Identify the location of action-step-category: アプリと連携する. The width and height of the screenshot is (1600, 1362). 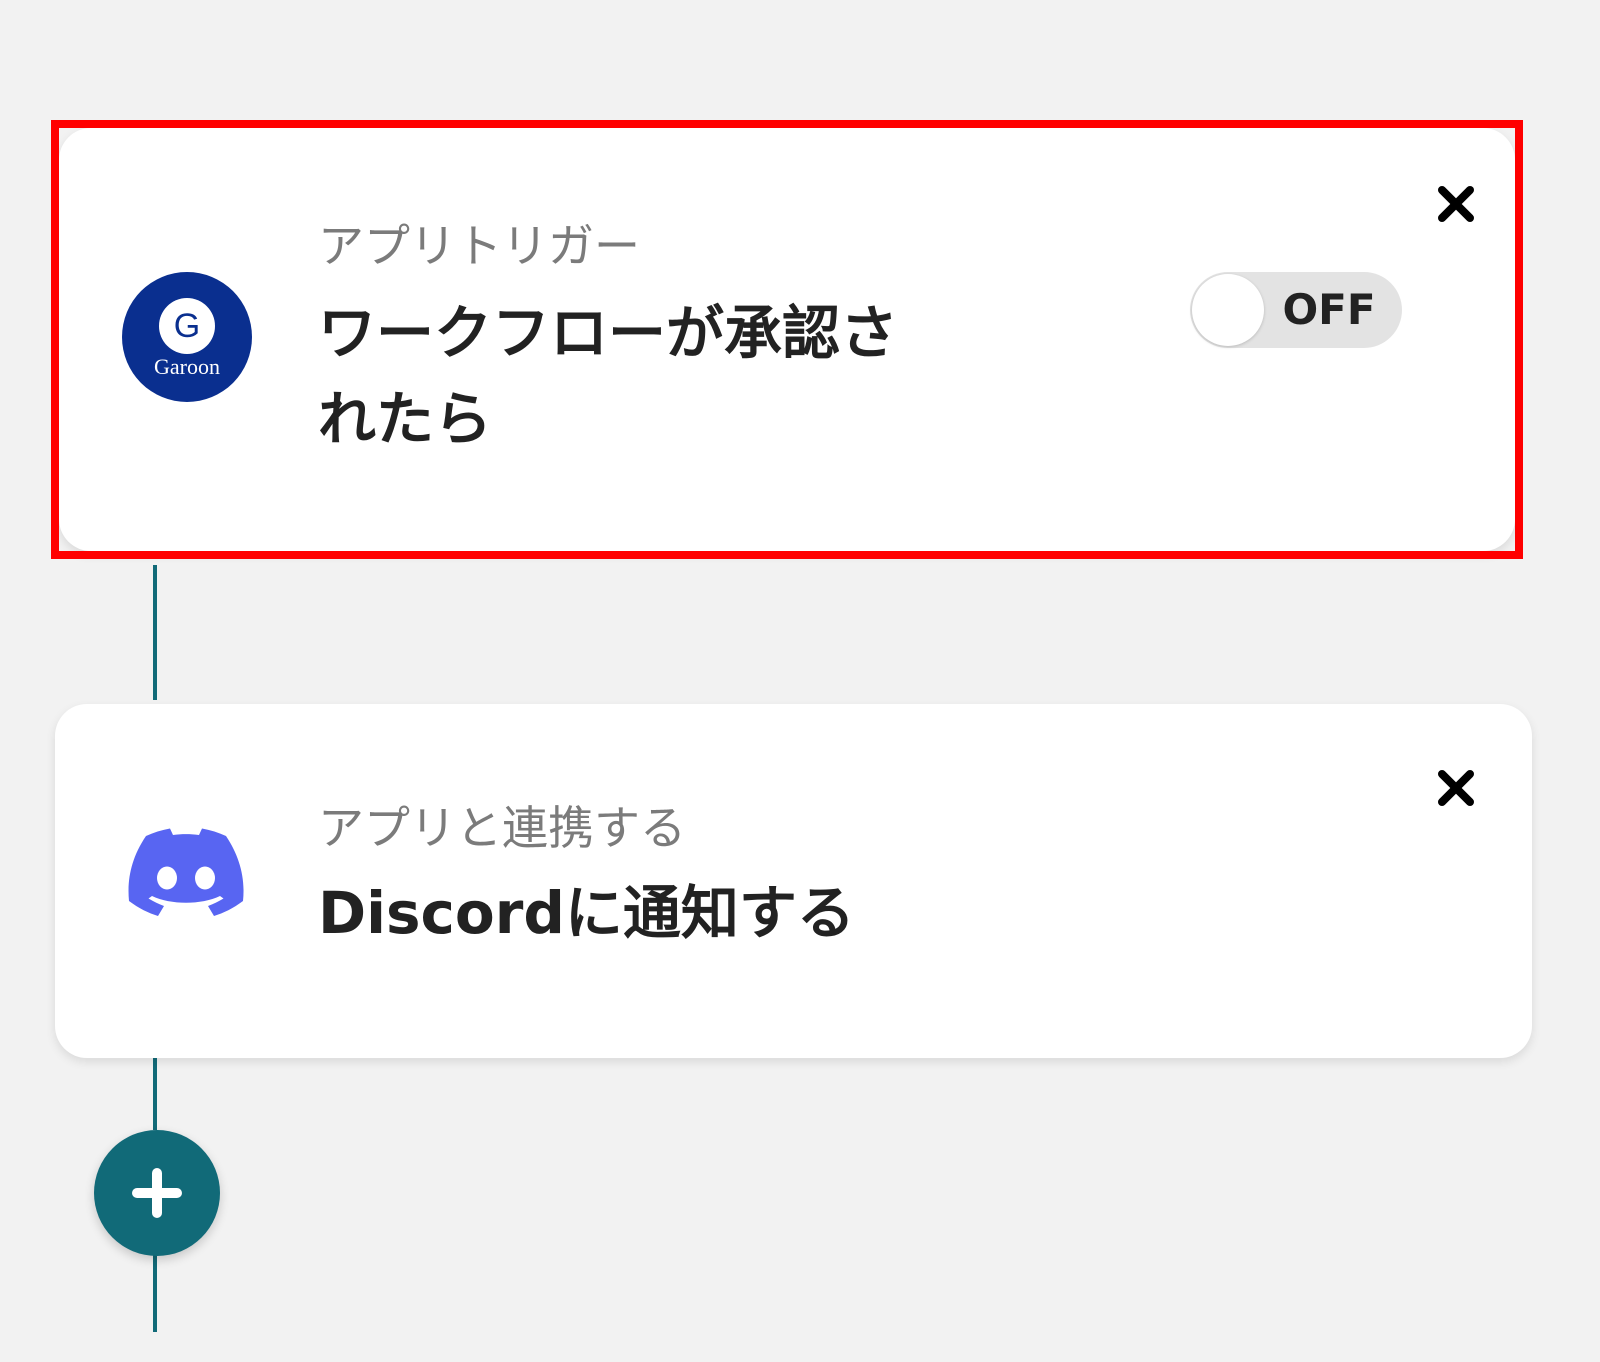
(502, 828).